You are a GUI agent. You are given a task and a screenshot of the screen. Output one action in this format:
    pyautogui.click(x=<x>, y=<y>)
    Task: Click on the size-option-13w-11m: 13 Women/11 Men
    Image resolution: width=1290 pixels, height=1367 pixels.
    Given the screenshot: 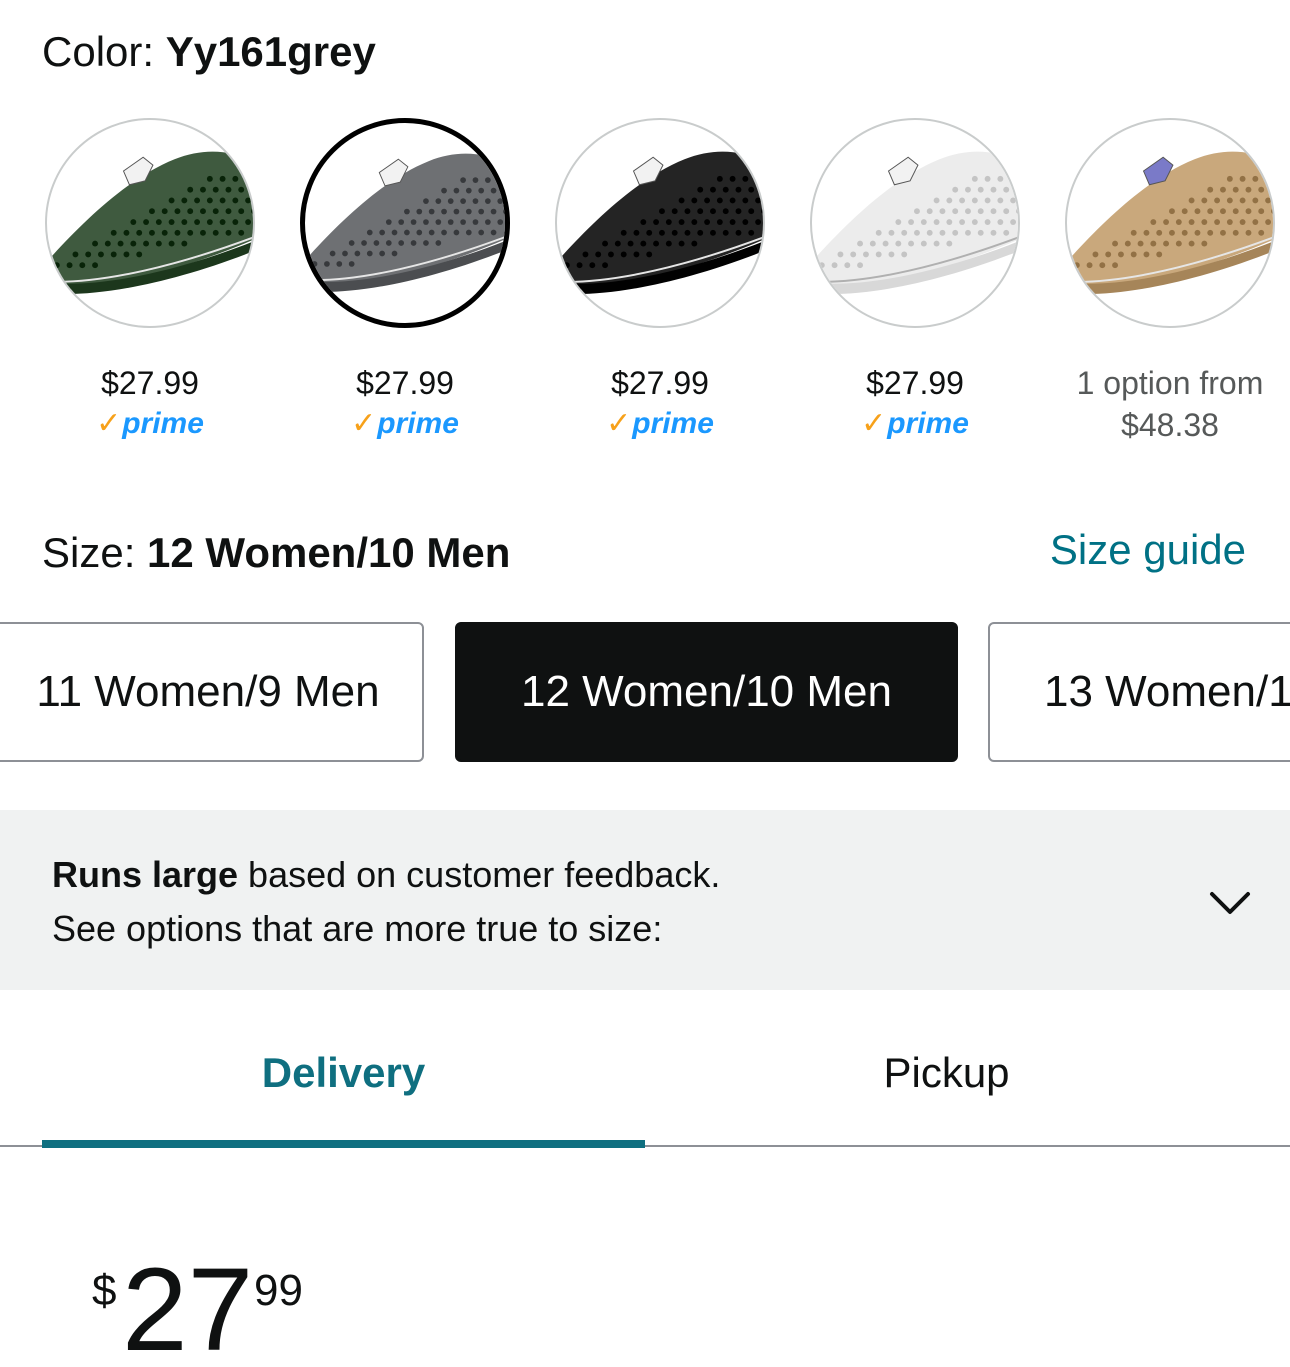 What is the action you would take?
    pyautogui.click(x=1139, y=692)
    